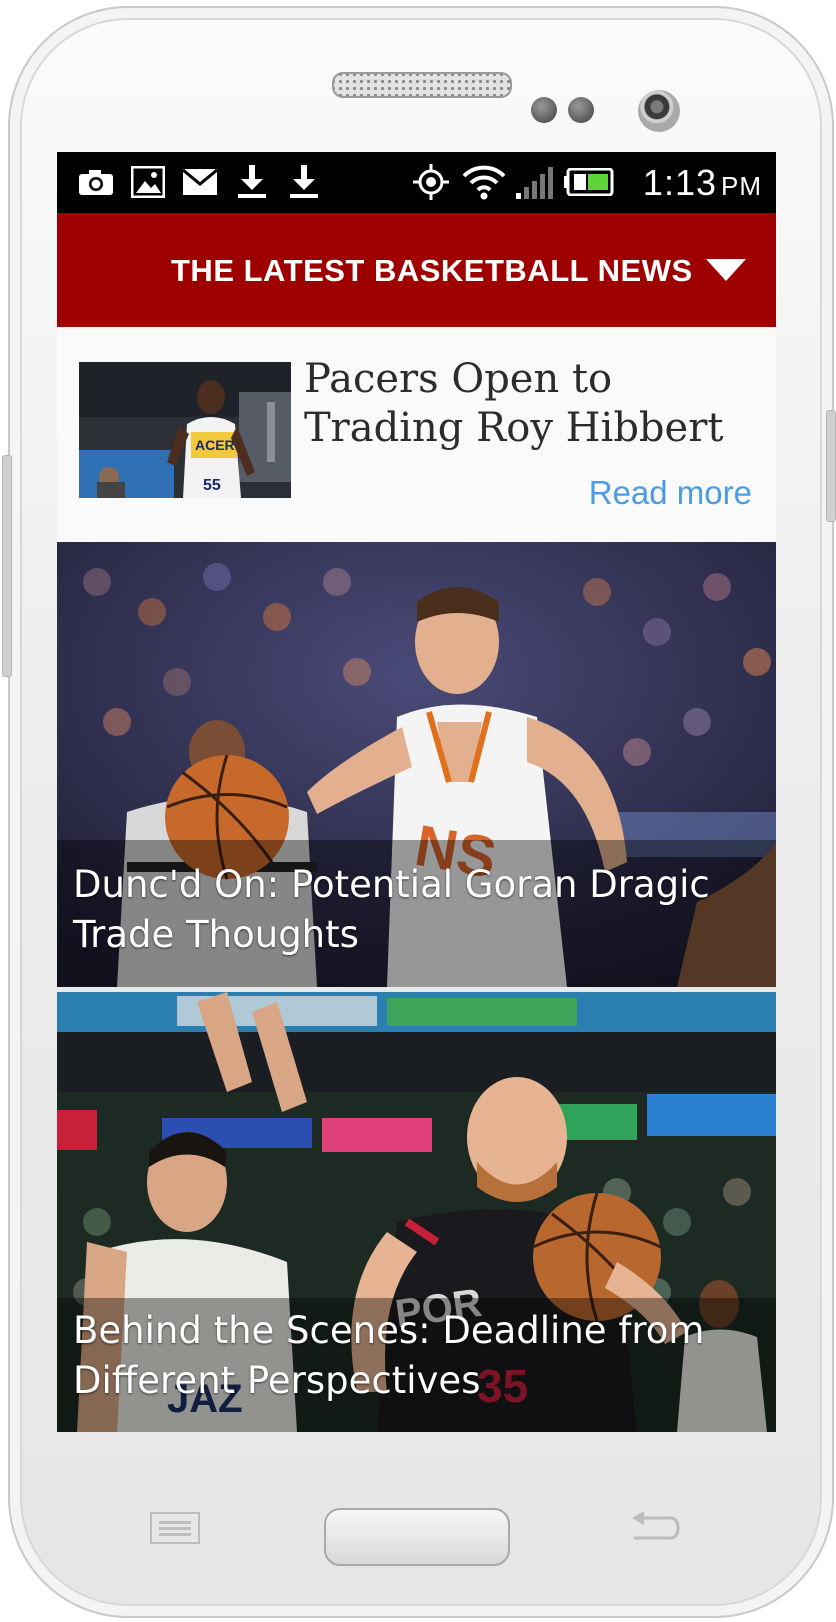 This screenshot has width=836, height=1622. What do you see at coordinates (7, 566) in the screenshot?
I see `volume-button` at bounding box center [7, 566].